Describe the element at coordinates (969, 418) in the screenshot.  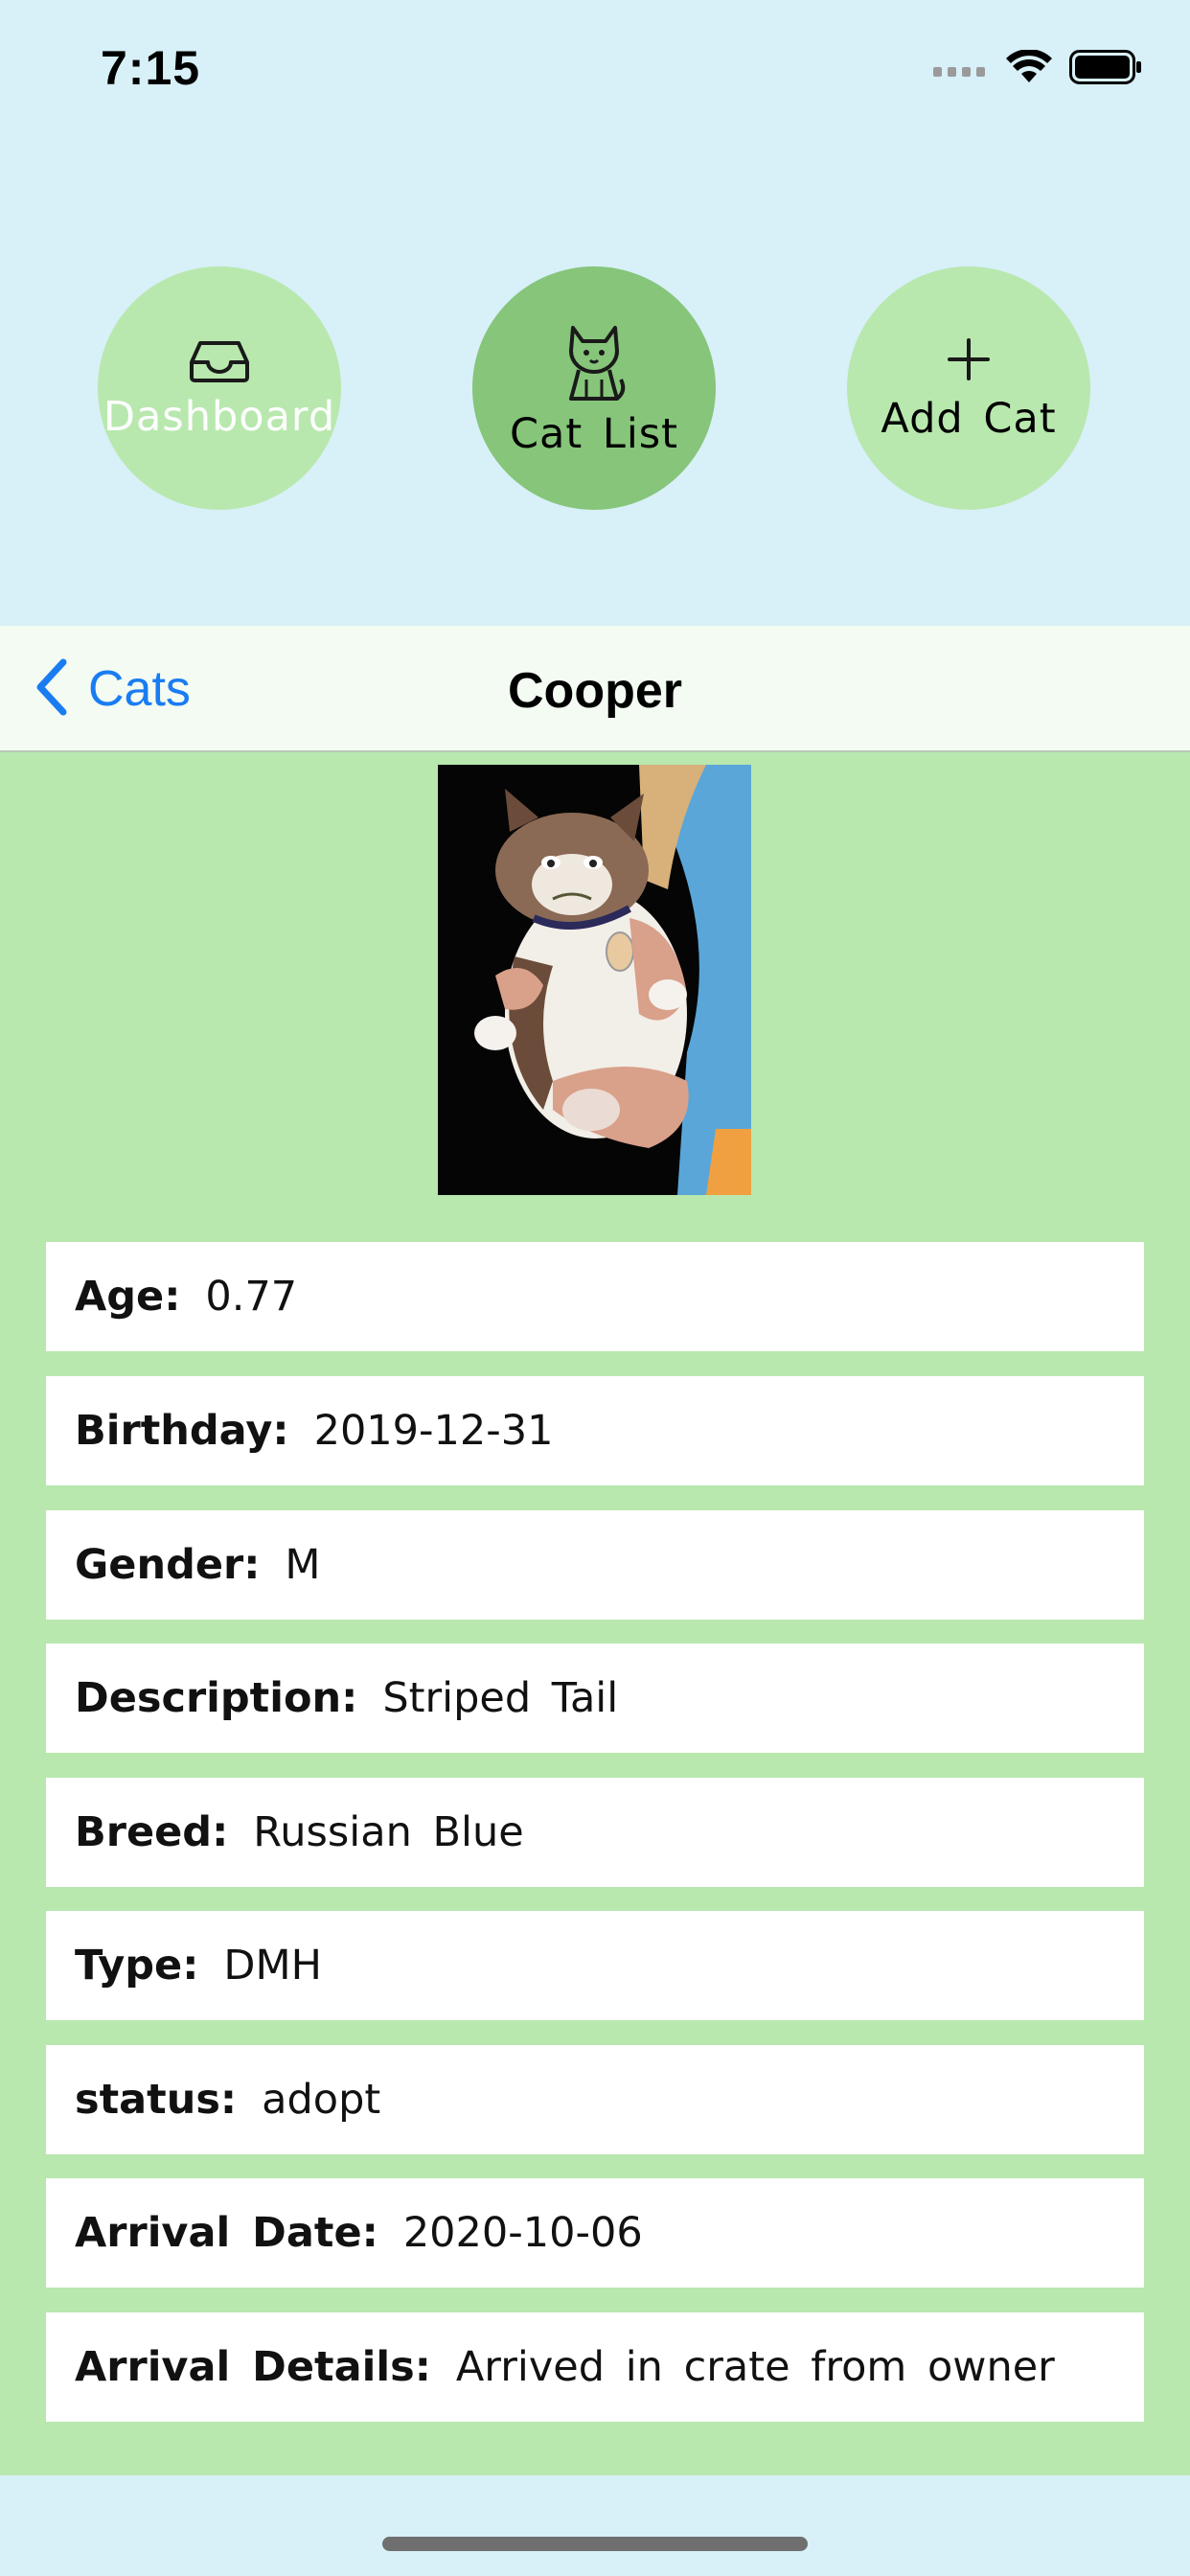
I see `add-cat-label: Add Cat` at that location.